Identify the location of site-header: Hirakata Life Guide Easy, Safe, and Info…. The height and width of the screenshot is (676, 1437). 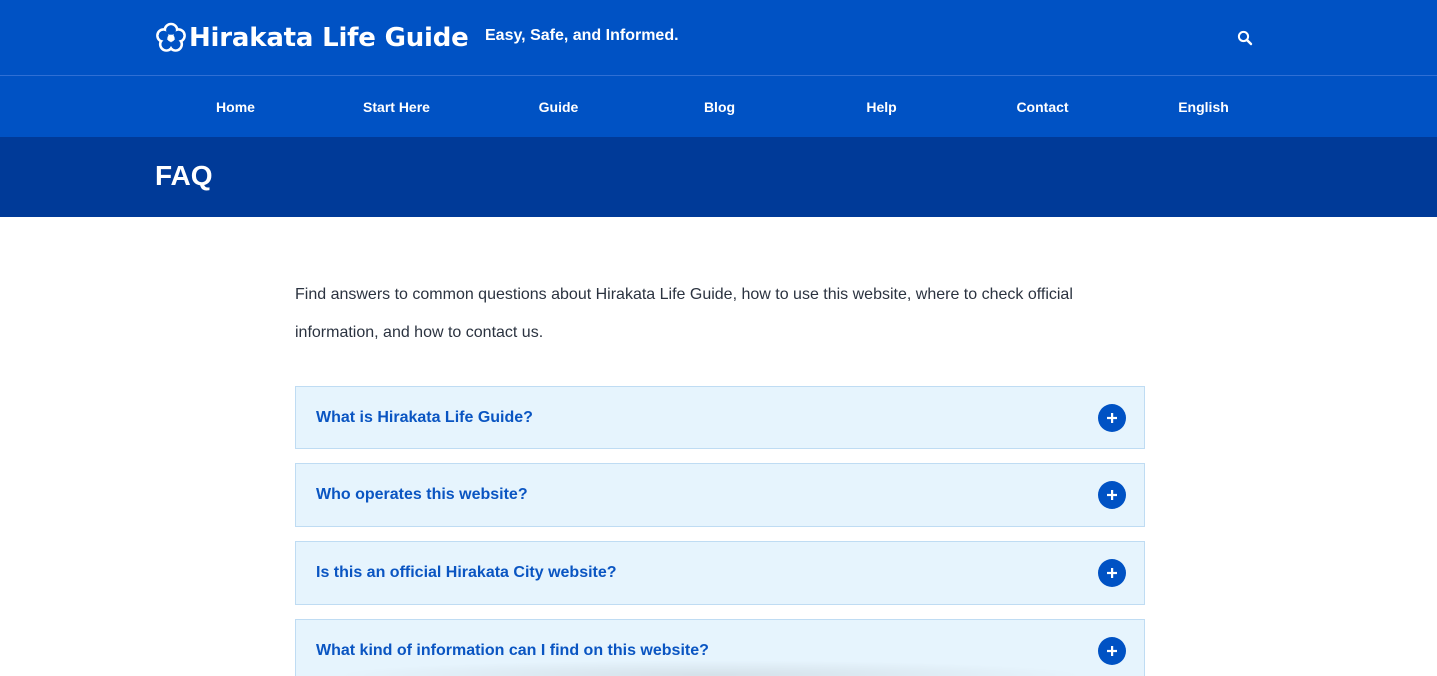
(718, 38).